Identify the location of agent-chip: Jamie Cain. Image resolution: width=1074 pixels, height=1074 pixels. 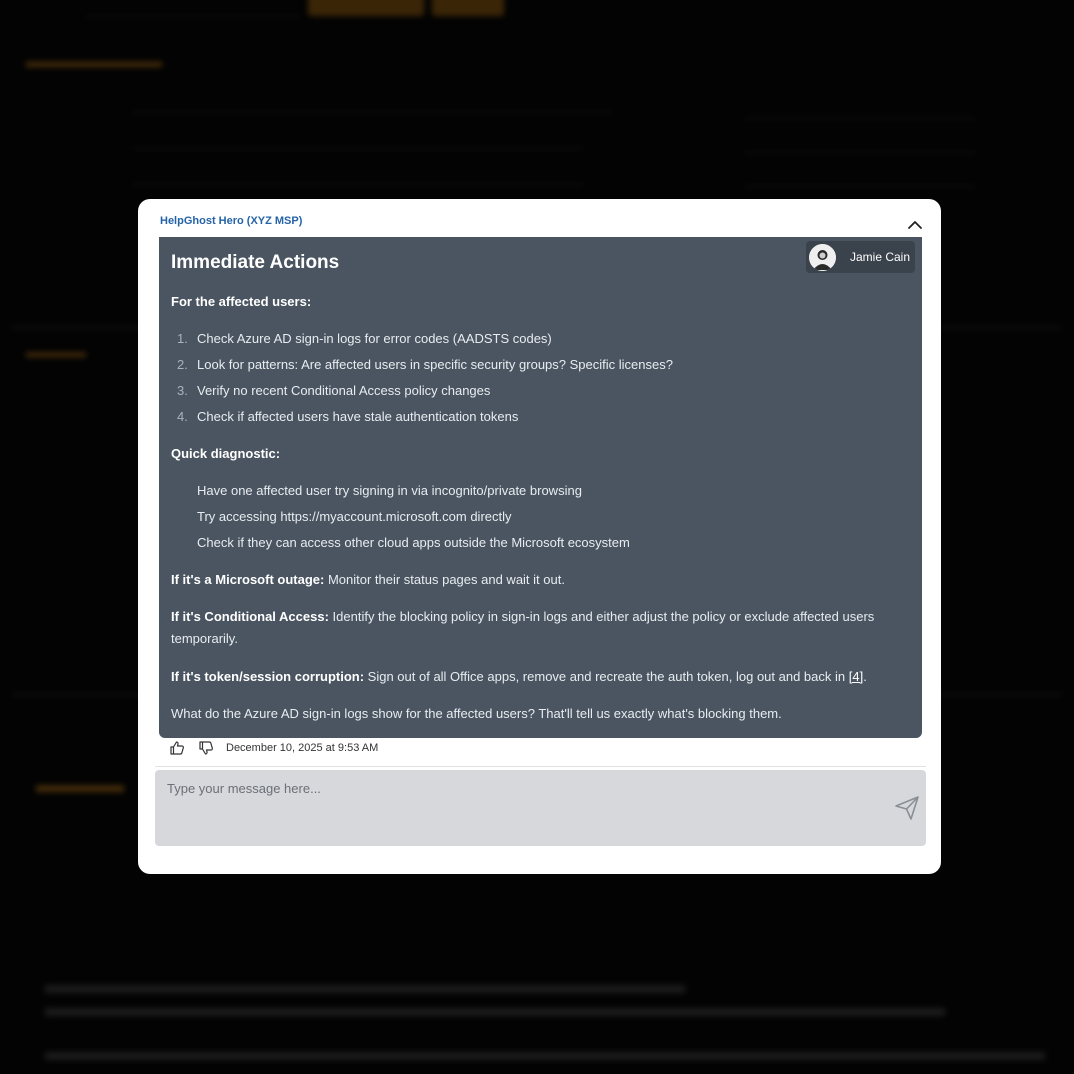
(860, 257).